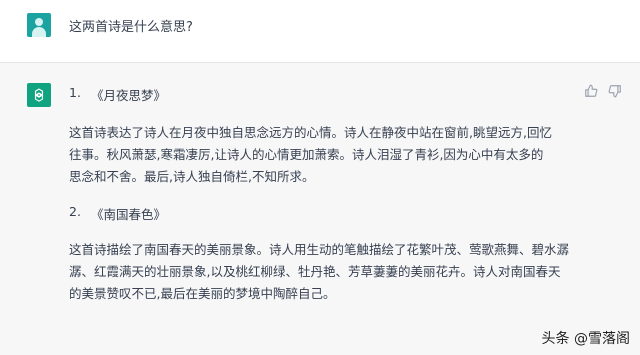  Describe the element at coordinates (131, 27) in the screenshot. I see `user-message-text: 这两首诗是什么意思?` at that location.